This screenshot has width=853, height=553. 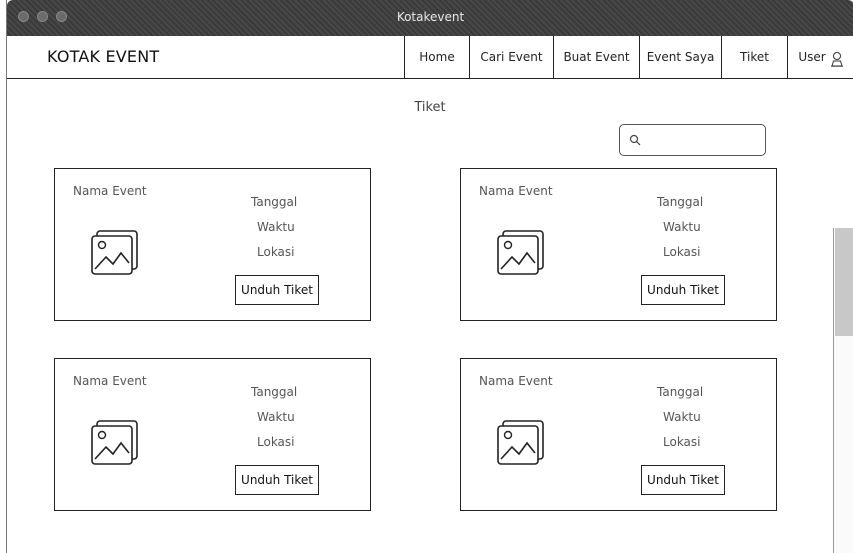 I want to click on nav-cari-event-label: Cari Event, so click(x=511, y=57).